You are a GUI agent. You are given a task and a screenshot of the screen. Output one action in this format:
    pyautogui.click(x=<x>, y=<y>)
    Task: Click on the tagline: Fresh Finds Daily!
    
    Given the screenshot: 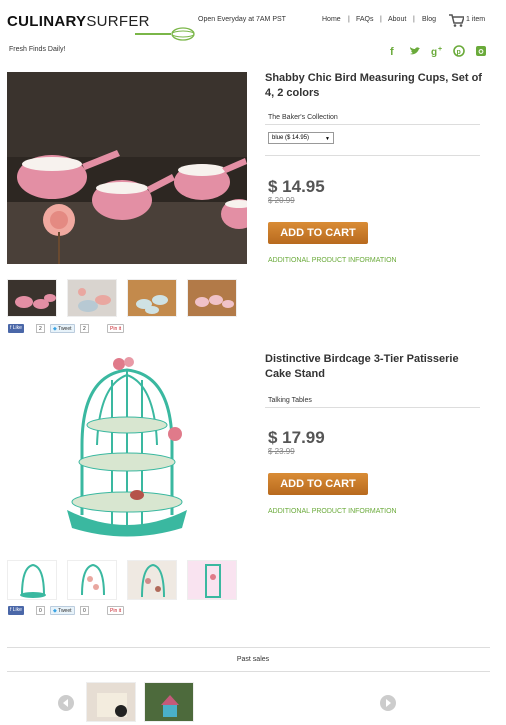 What is the action you would take?
    pyautogui.click(x=37, y=49)
    